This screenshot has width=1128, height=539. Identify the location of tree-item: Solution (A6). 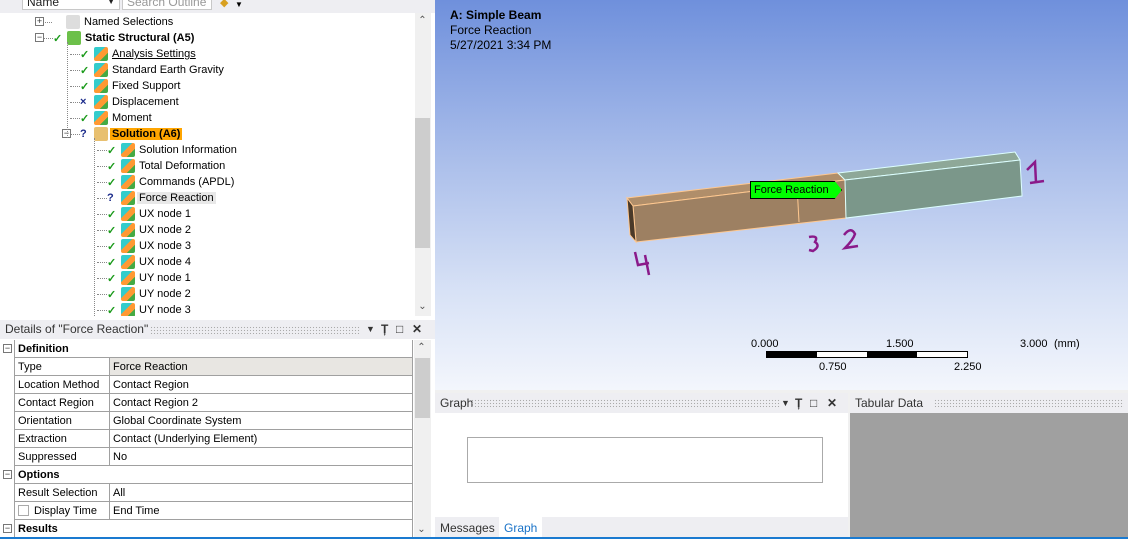
(138, 134).